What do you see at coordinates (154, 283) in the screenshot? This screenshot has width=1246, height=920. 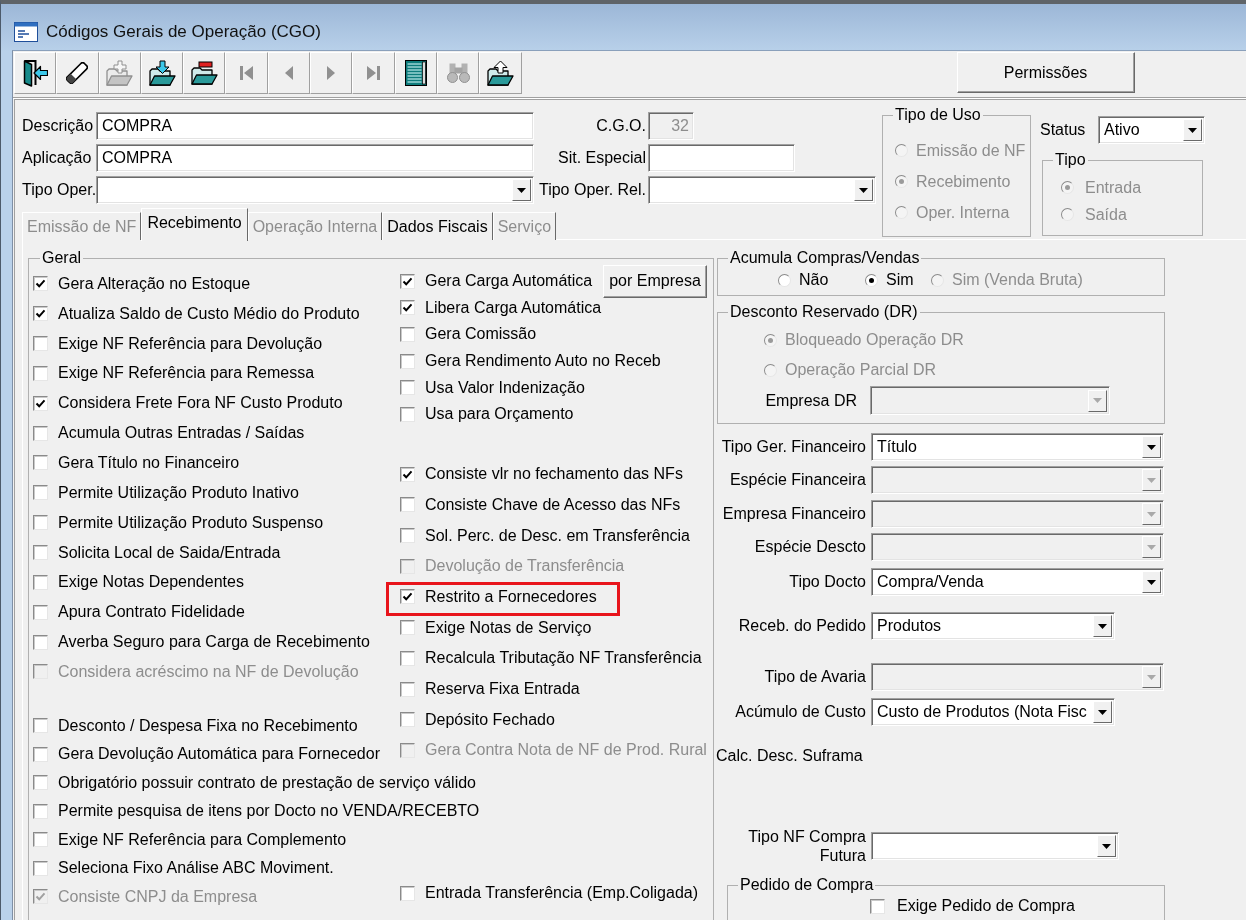 I see `checkbox-label: Gera Alteração no Estoque` at bounding box center [154, 283].